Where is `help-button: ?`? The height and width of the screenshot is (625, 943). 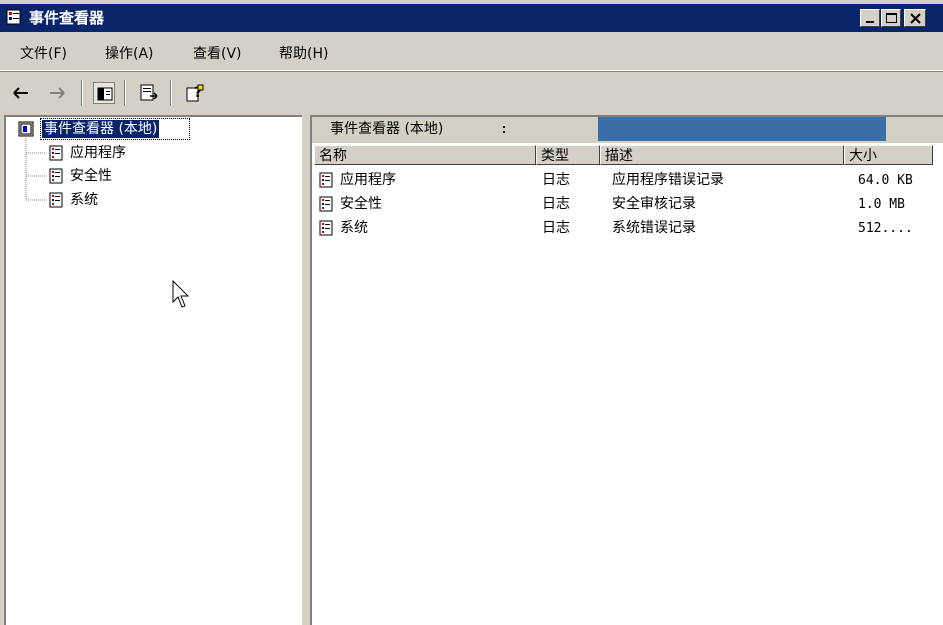 help-button: ? is located at coordinates (195, 93).